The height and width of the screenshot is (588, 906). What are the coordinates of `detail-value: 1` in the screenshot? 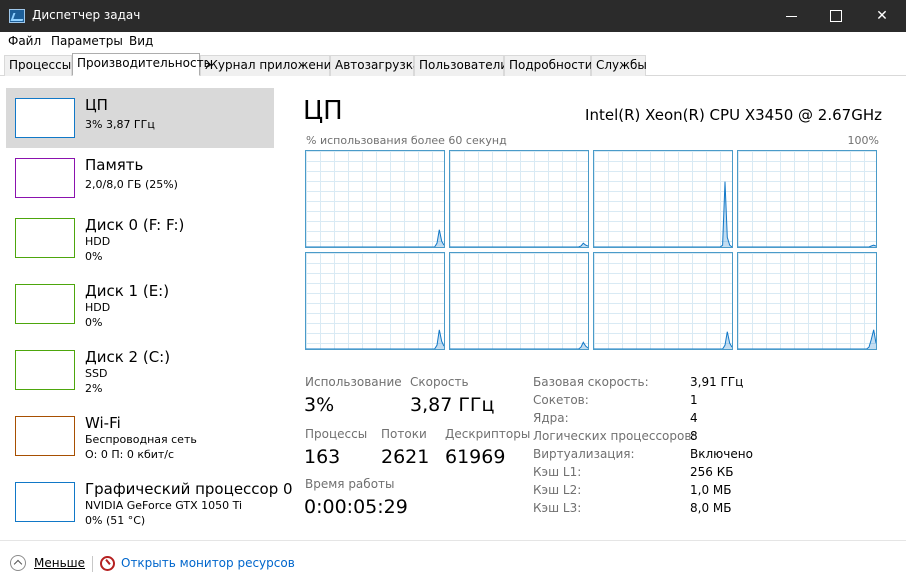 It's located at (694, 400).